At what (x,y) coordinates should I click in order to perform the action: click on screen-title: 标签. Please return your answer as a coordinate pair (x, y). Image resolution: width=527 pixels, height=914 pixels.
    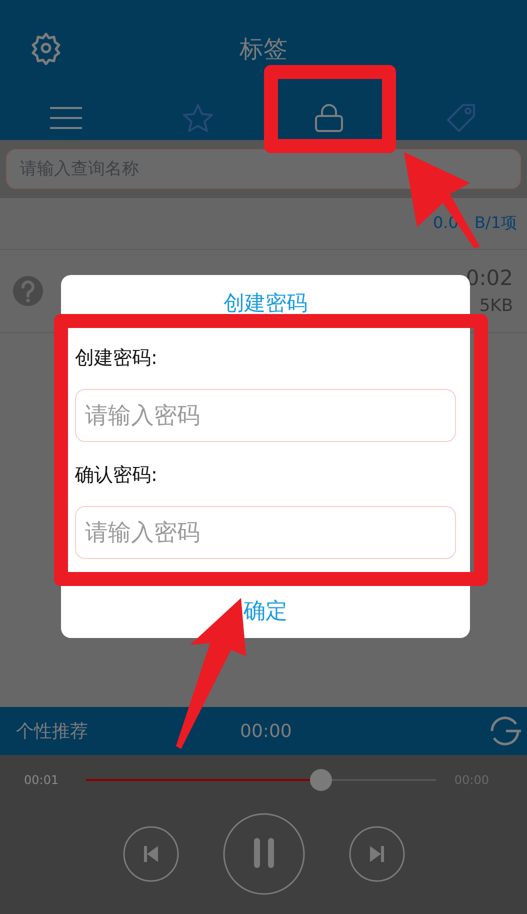
    Looking at the image, I should click on (263, 49).